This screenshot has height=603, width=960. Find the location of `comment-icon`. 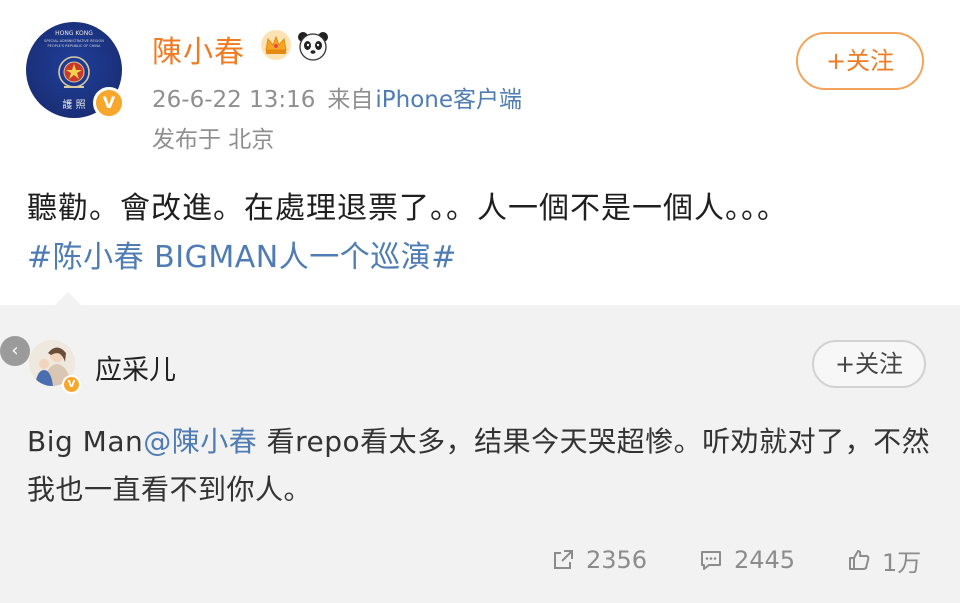

comment-icon is located at coordinates (711, 560).